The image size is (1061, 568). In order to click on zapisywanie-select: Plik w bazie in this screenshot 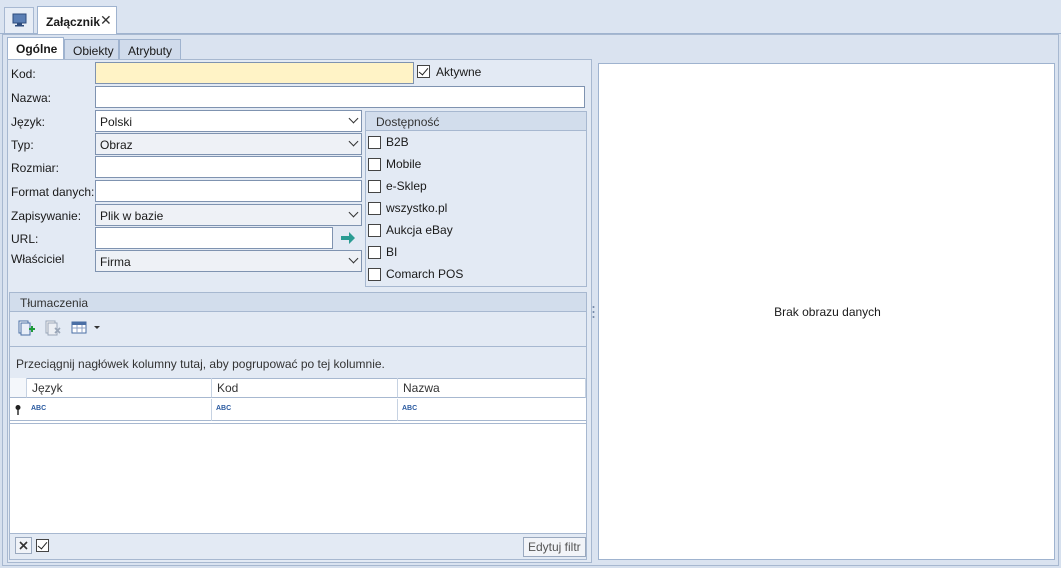, I will do `click(228, 215)`.